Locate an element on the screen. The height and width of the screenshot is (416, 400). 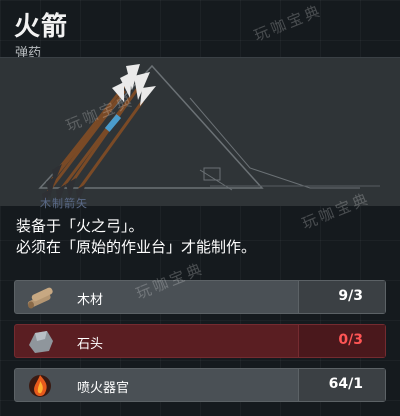
material-row-flame-organ: 喷火器官 64/1 is located at coordinates (200, 385).